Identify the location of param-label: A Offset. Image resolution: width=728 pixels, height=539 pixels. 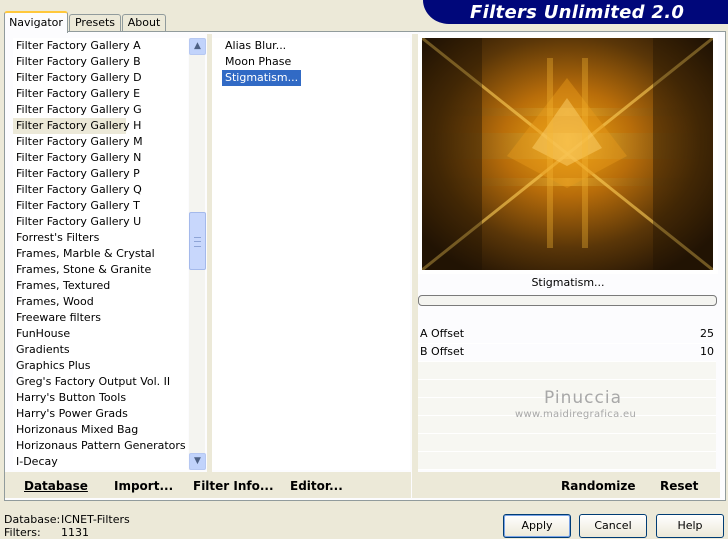
(442, 333).